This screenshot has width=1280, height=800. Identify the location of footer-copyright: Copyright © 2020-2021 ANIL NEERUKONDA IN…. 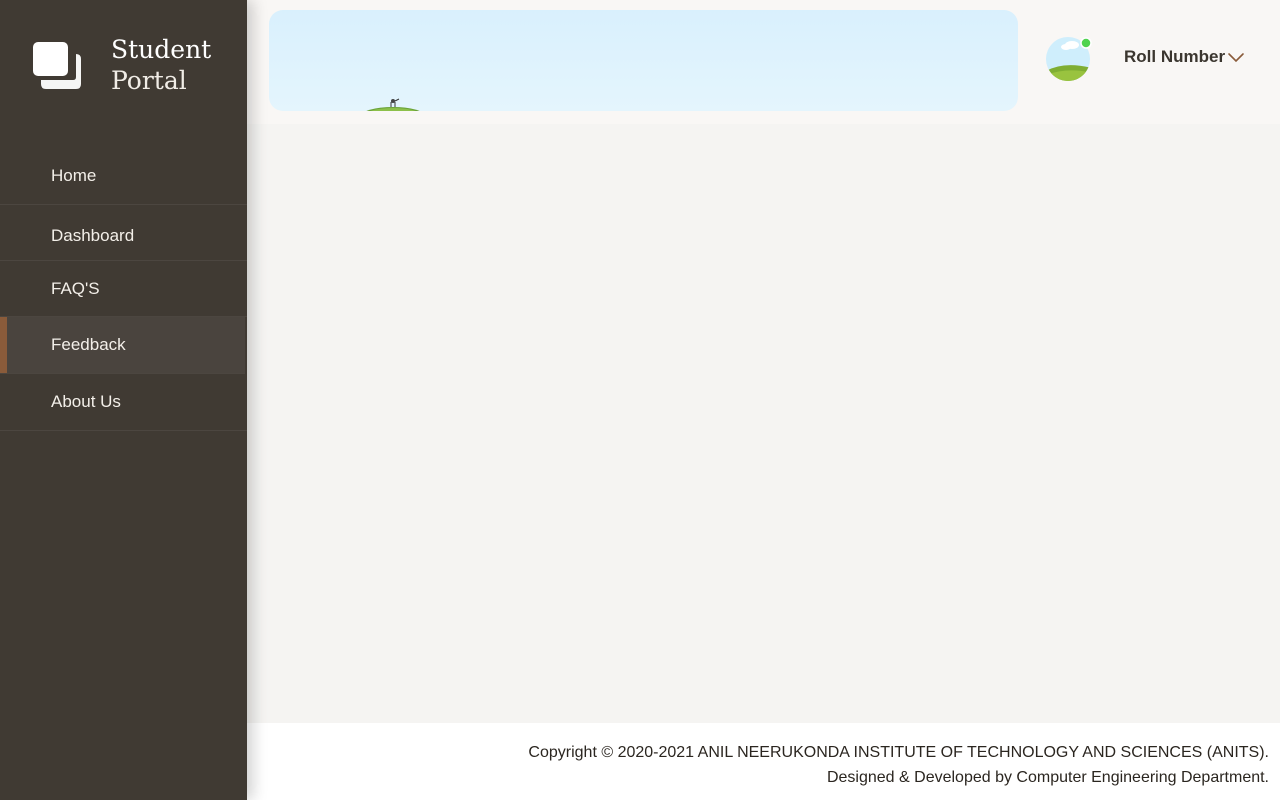
(898, 752).